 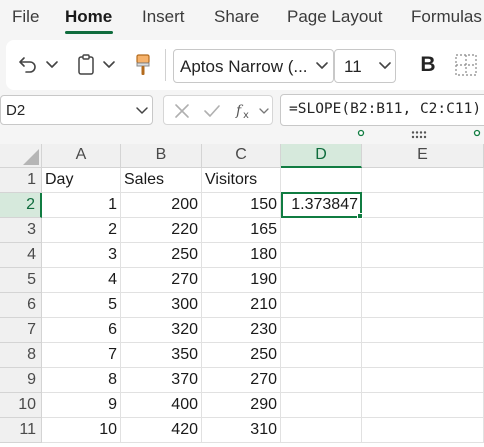 What do you see at coordinates (81, 205) in the screenshot?
I see `cell-a2: 1` at bounding box center [81, 205].